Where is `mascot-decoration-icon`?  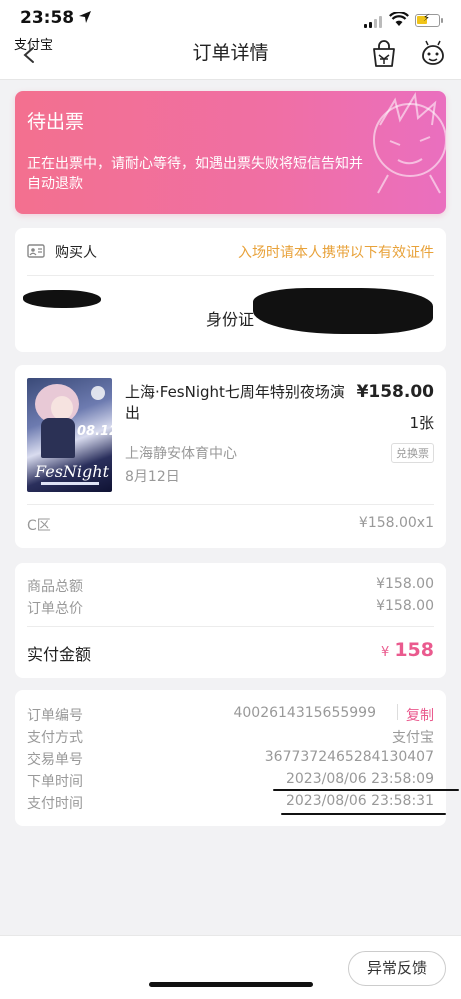 mascot-decoration-icon is located at coordinates (409, 143).